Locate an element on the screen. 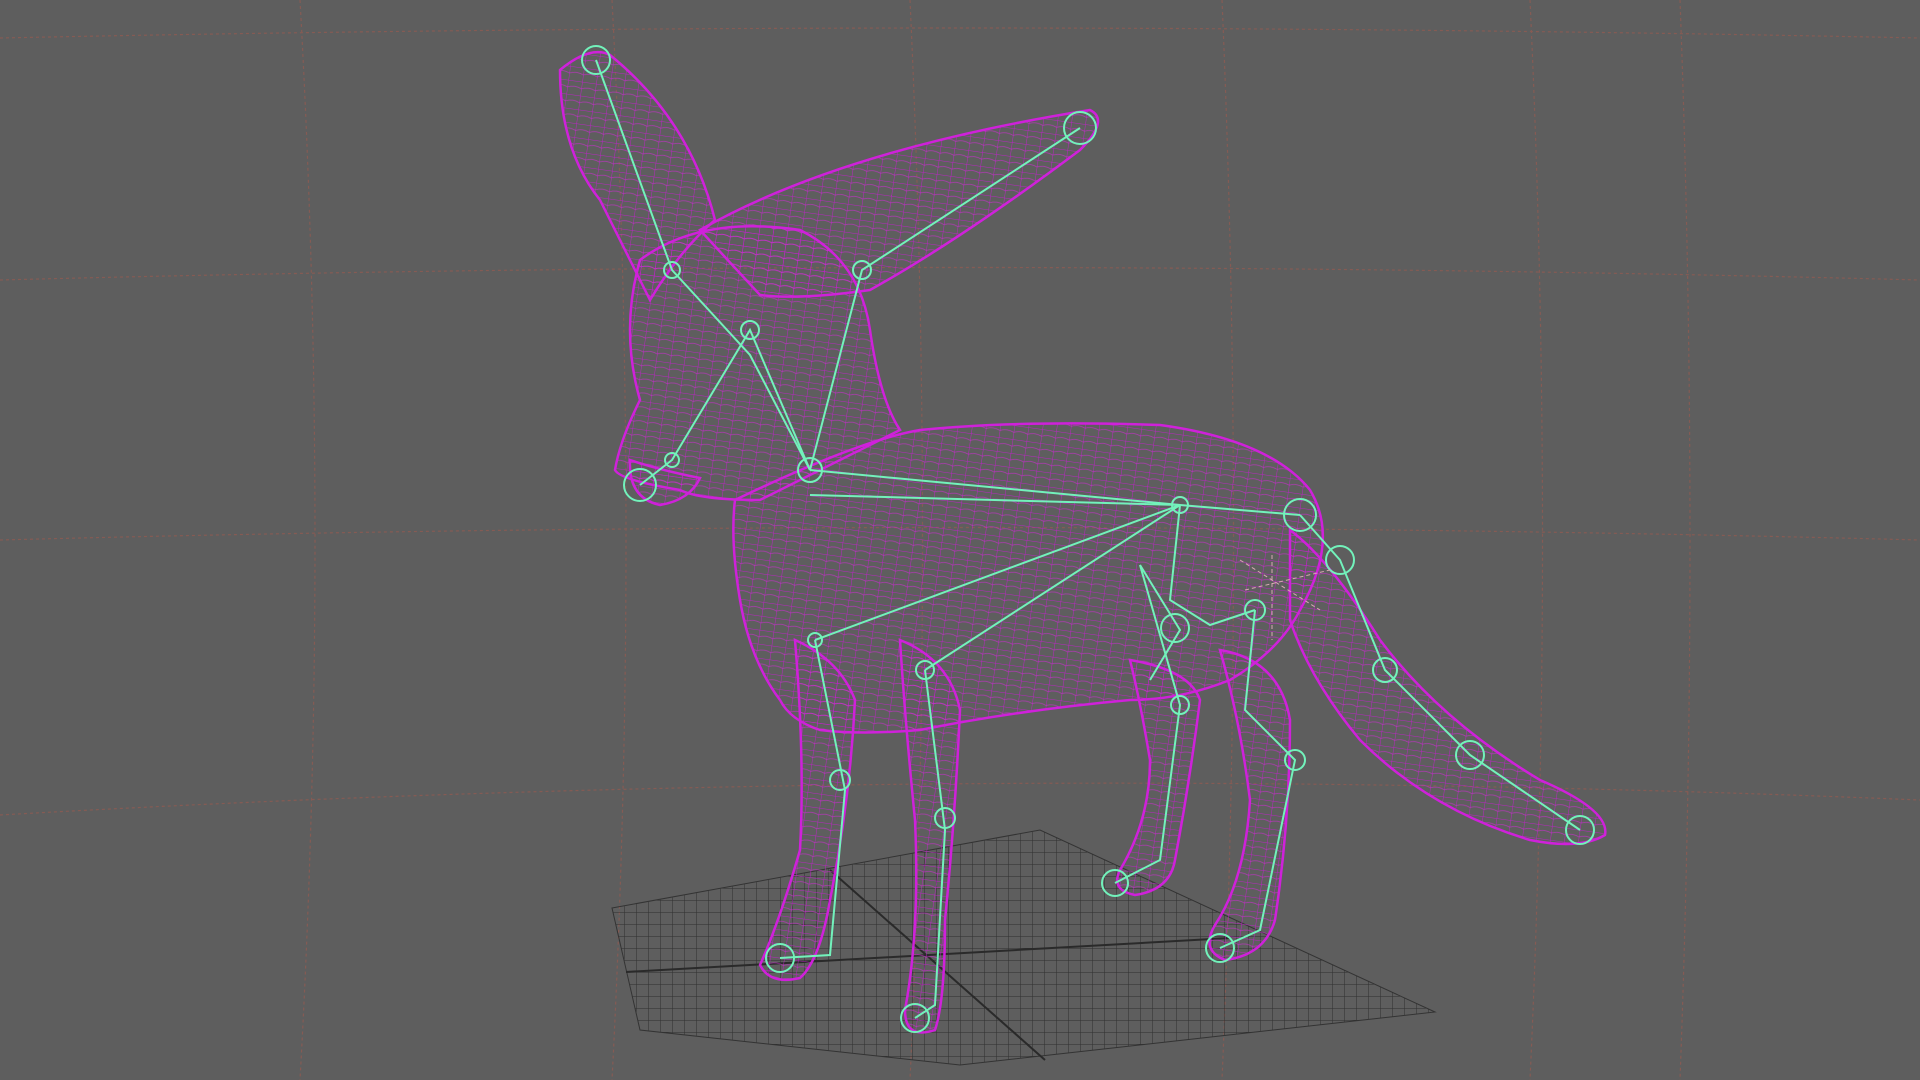 Image resolution: width=1920 pixels, height=1080 pixels. ground-grid is located at coordinates (1024, 947).